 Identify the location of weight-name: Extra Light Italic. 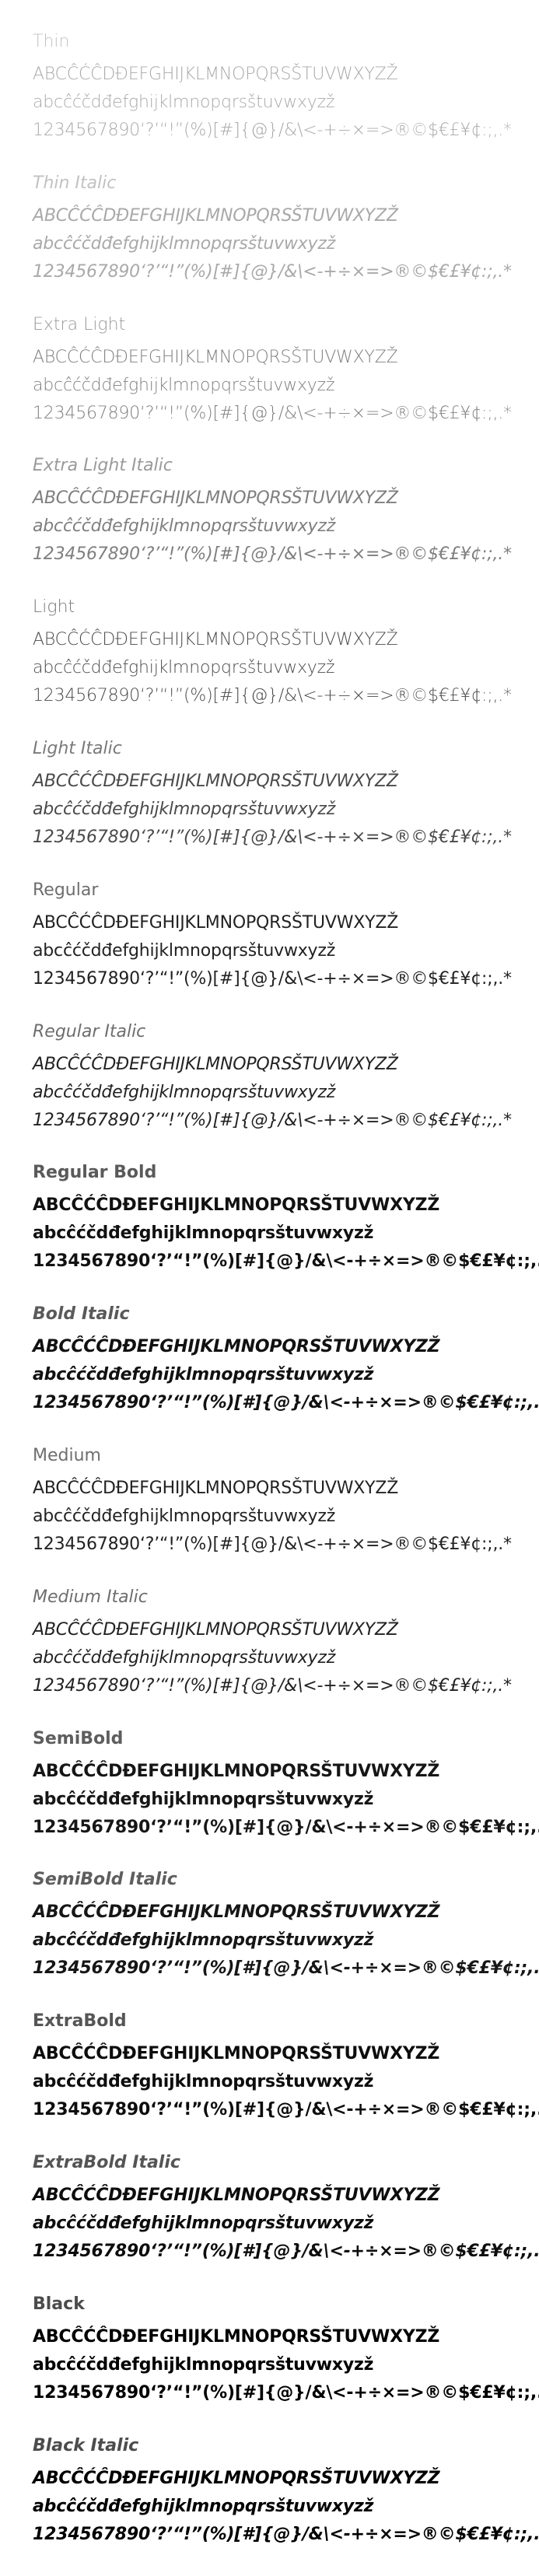
(103, 466).